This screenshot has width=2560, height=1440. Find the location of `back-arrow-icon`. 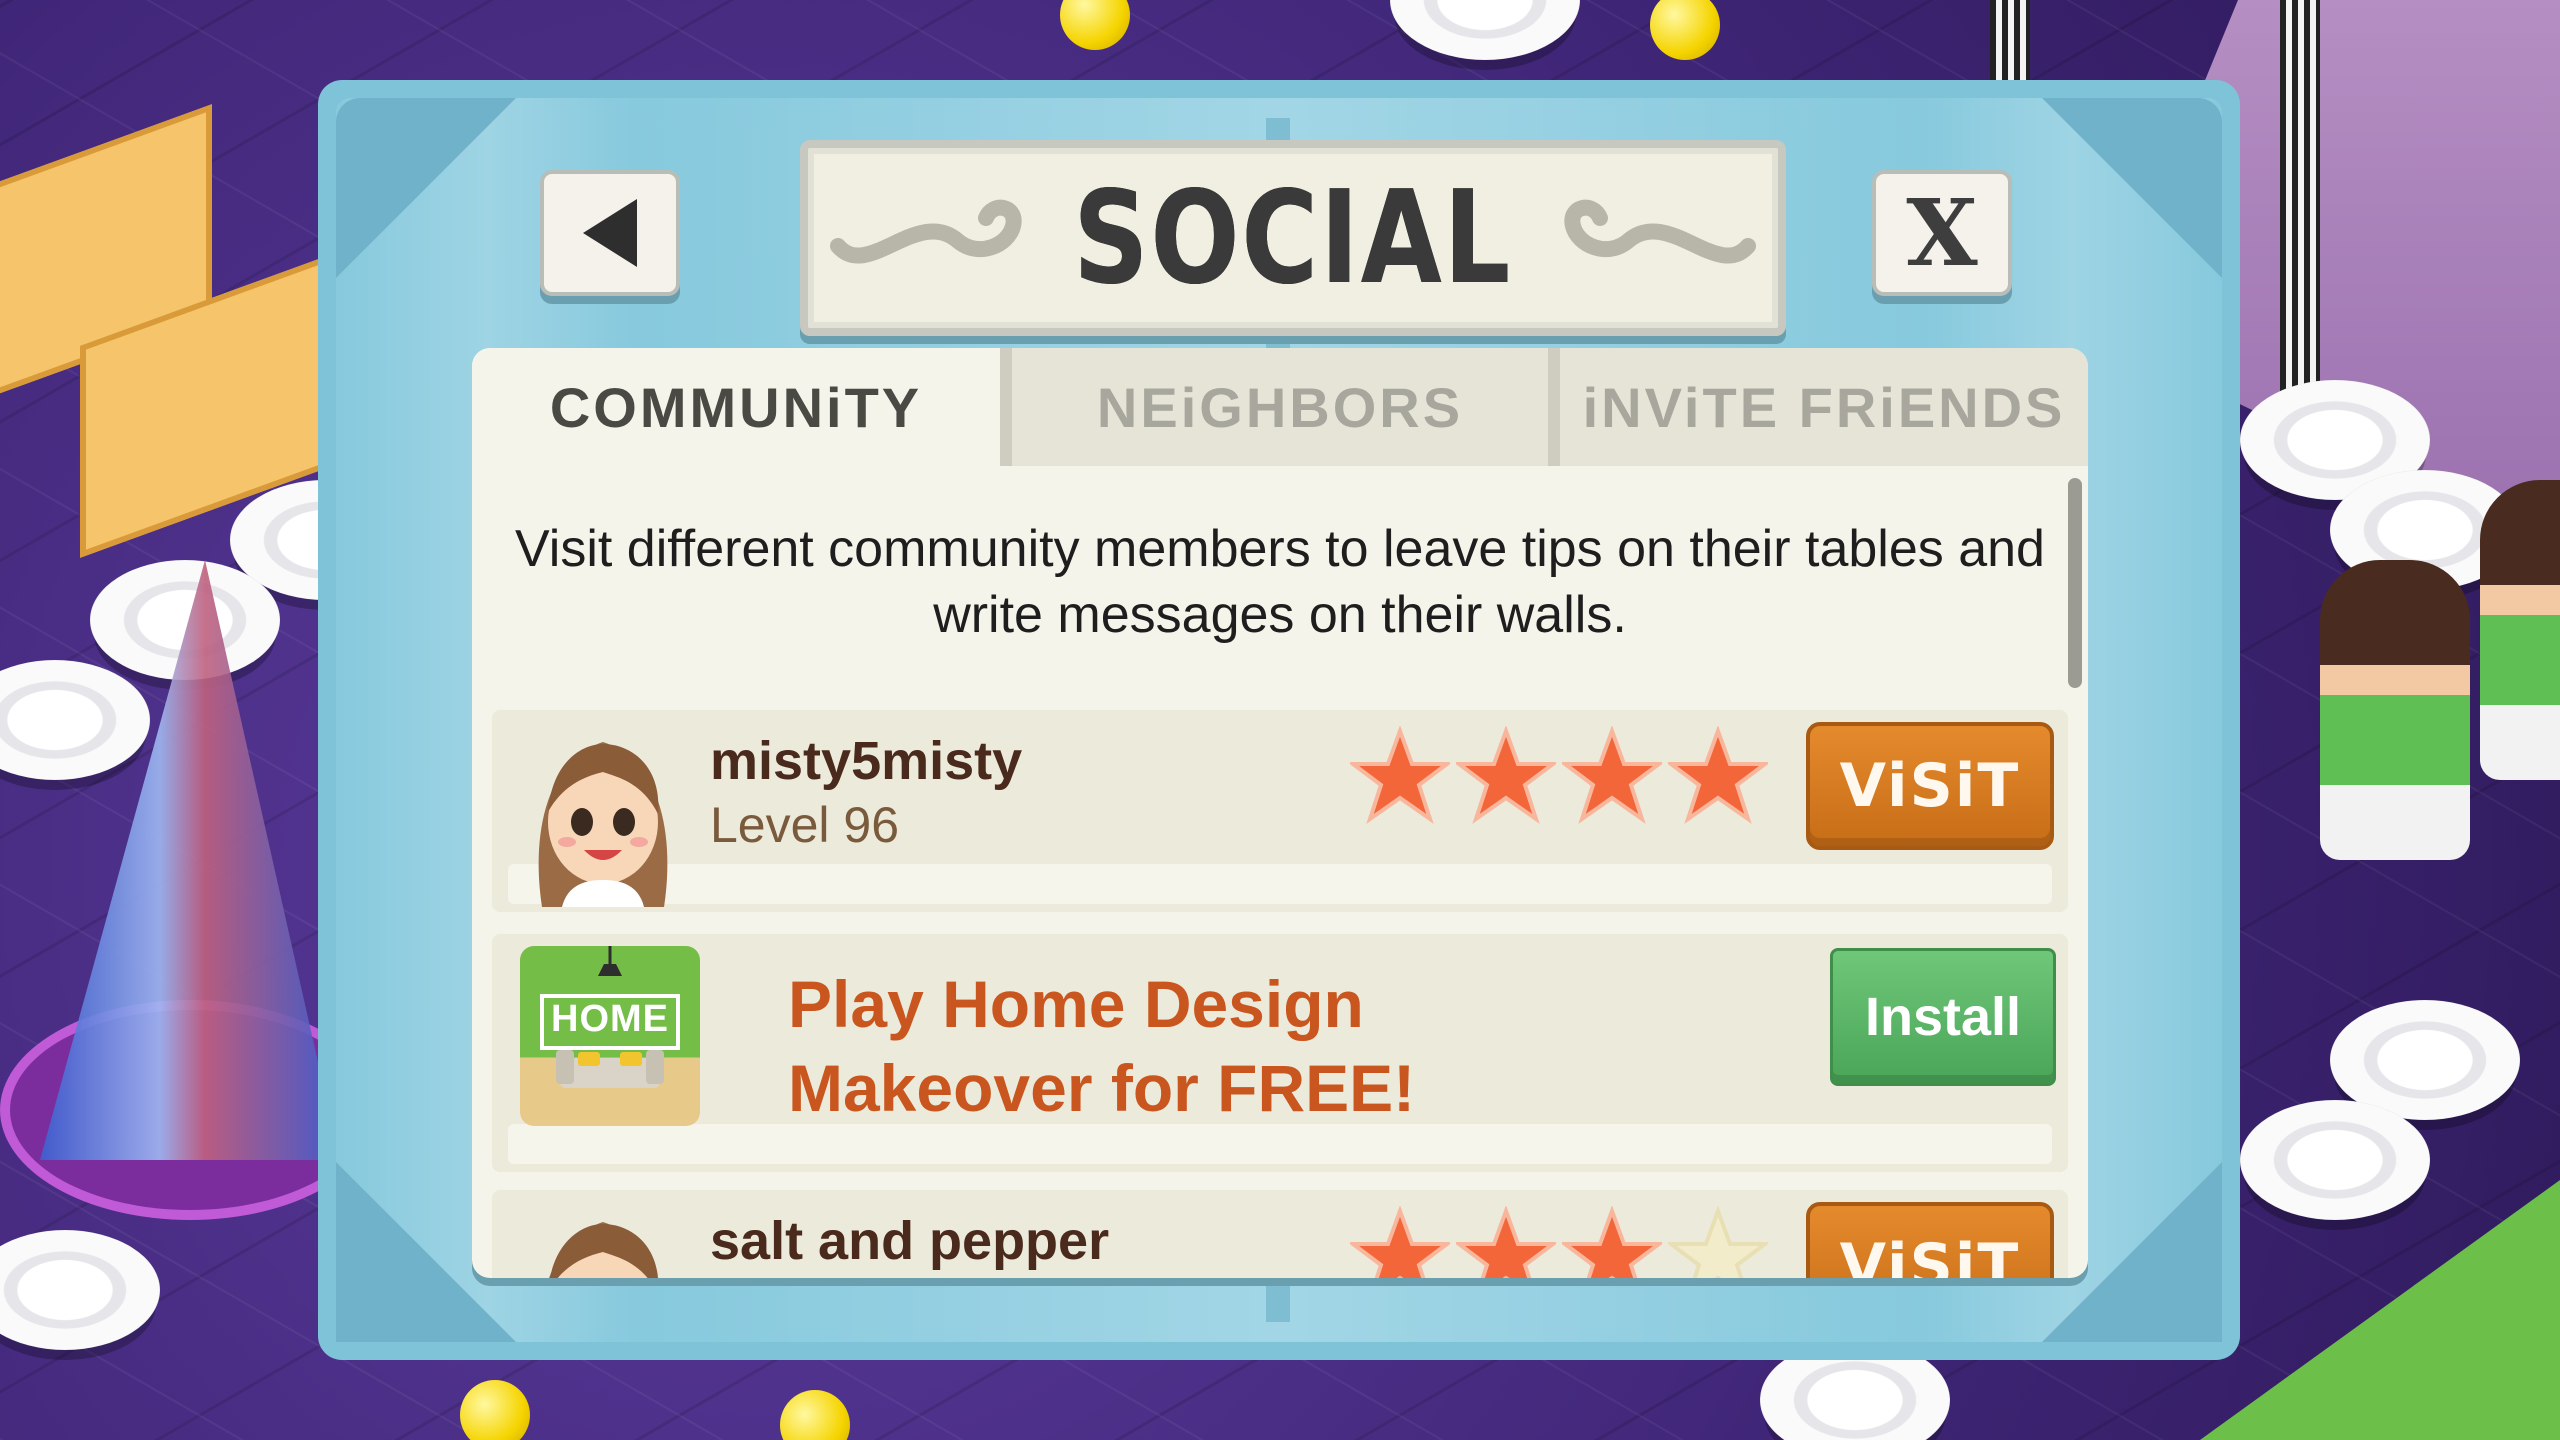

back-arrow-icon is located at coordinates (610, 233).